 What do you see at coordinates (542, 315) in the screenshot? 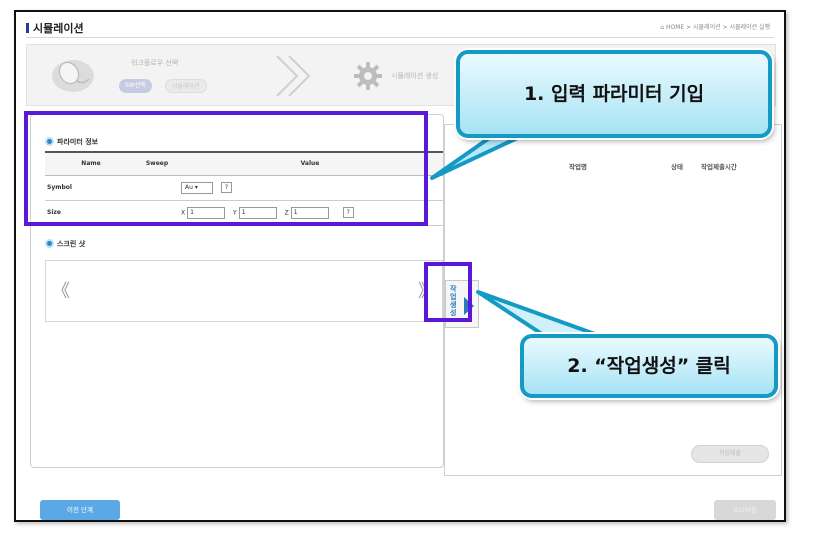
I see `callout2-tail` at bounding box center [542, 315].